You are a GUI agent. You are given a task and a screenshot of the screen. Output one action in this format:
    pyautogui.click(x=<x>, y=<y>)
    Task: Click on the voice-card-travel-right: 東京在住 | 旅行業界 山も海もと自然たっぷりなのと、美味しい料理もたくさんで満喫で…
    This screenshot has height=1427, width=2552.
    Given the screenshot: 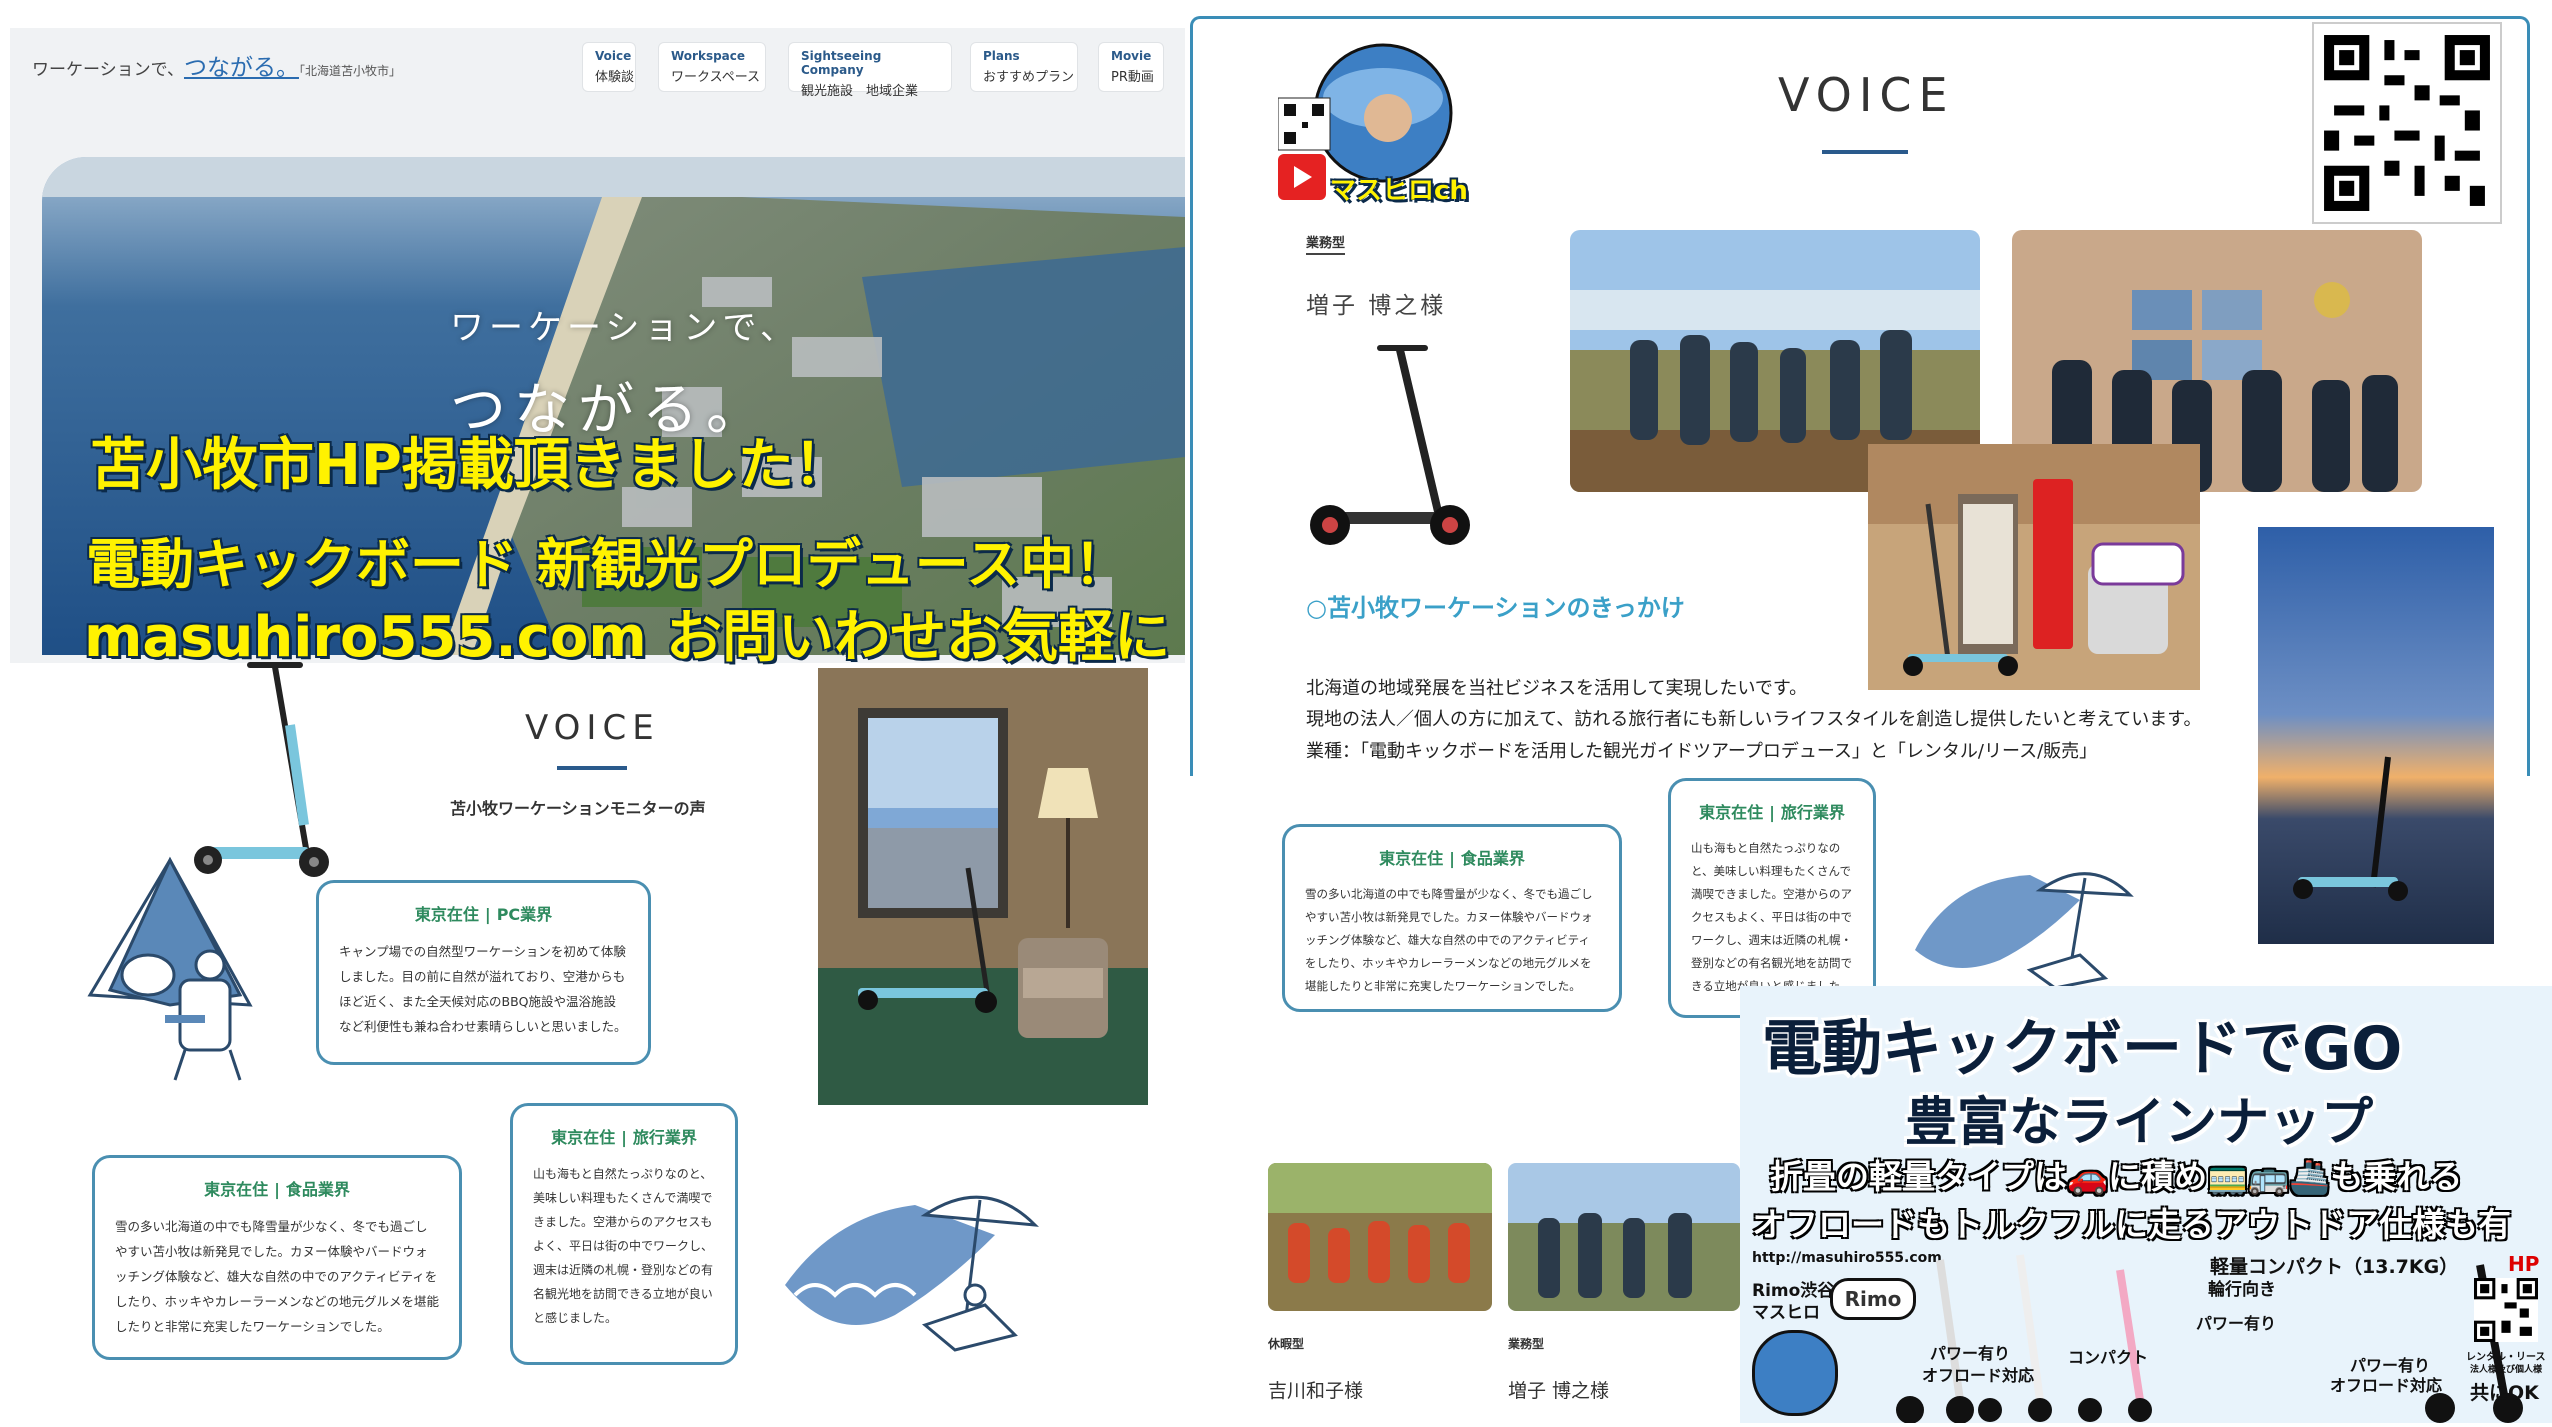 What is the action you would take?
    pyautogui.click(x=1772, y=898)
    